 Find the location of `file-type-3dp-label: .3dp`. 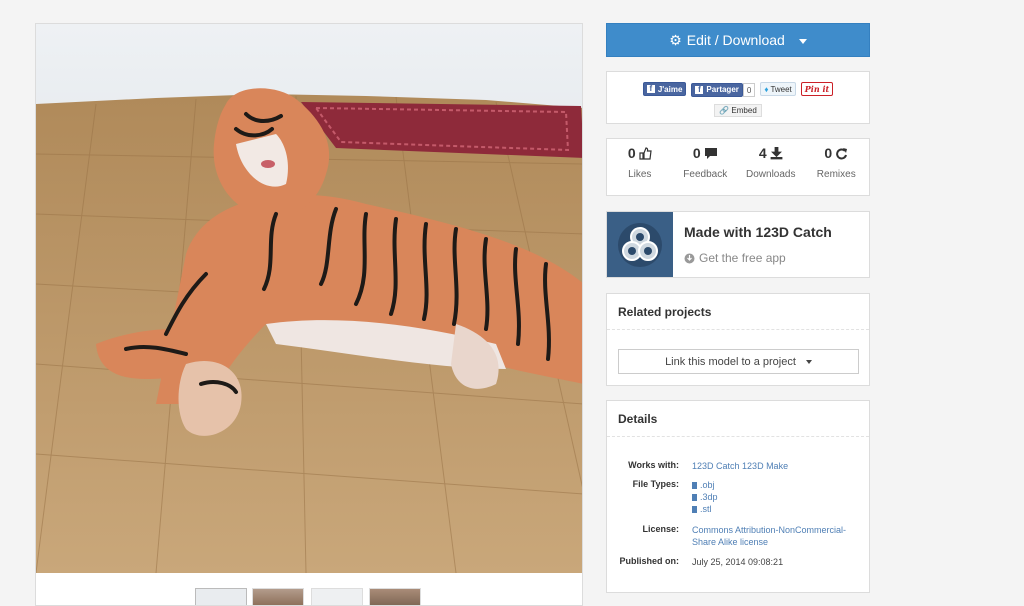

file-type-3dp-label: .3dp is located at coordinates (709, 497).